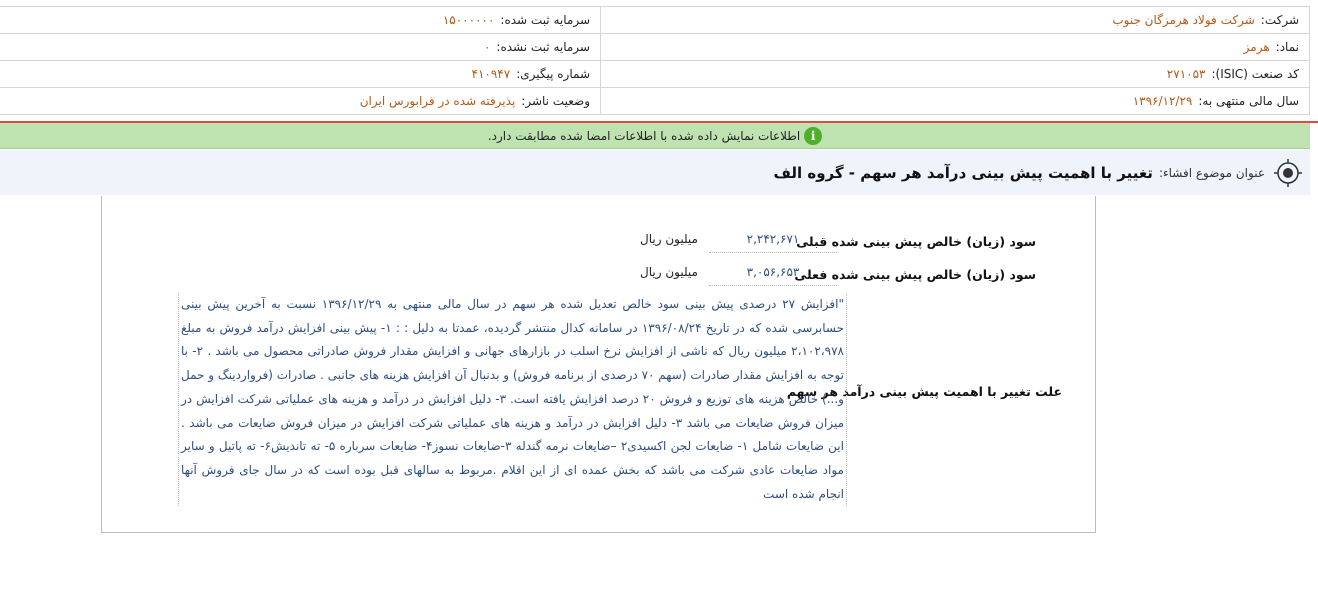 The width and height of the screenshot is (1318, 603). Describe the element at coordinates (1211, 172) in the screenshot. I see `subject-label: عنوان موضوع افشاء:` at that location.